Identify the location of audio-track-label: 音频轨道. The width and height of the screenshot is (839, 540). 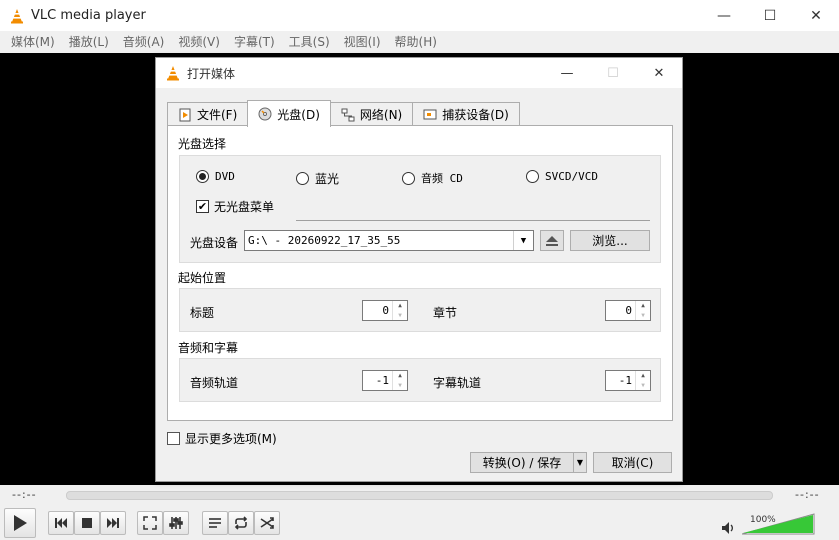
(214, 383).